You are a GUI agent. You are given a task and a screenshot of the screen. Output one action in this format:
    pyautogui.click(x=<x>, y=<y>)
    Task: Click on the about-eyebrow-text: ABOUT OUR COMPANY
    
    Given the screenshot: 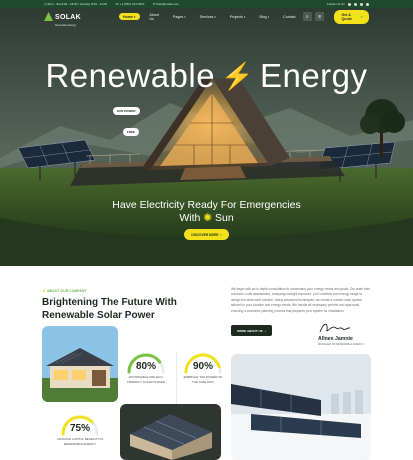 What is the action you would take?
    pyautogui.click(x=67, y=291)
    